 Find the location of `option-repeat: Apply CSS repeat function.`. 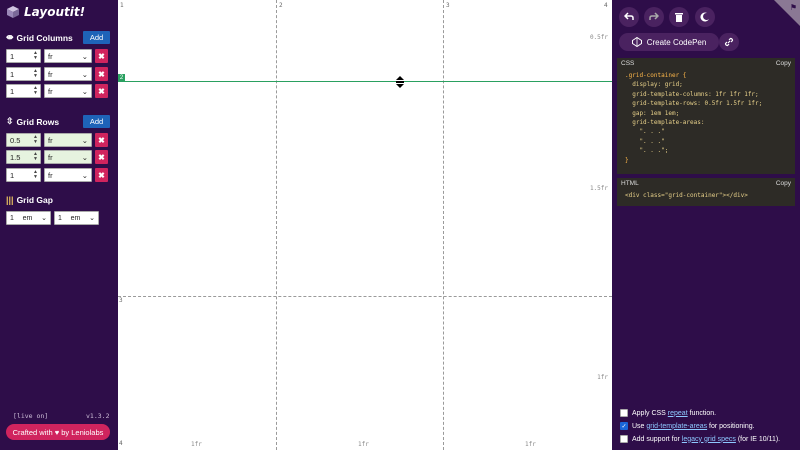

option-repeat: Apply CSS repeat function. is located at coordinates (668, 413).